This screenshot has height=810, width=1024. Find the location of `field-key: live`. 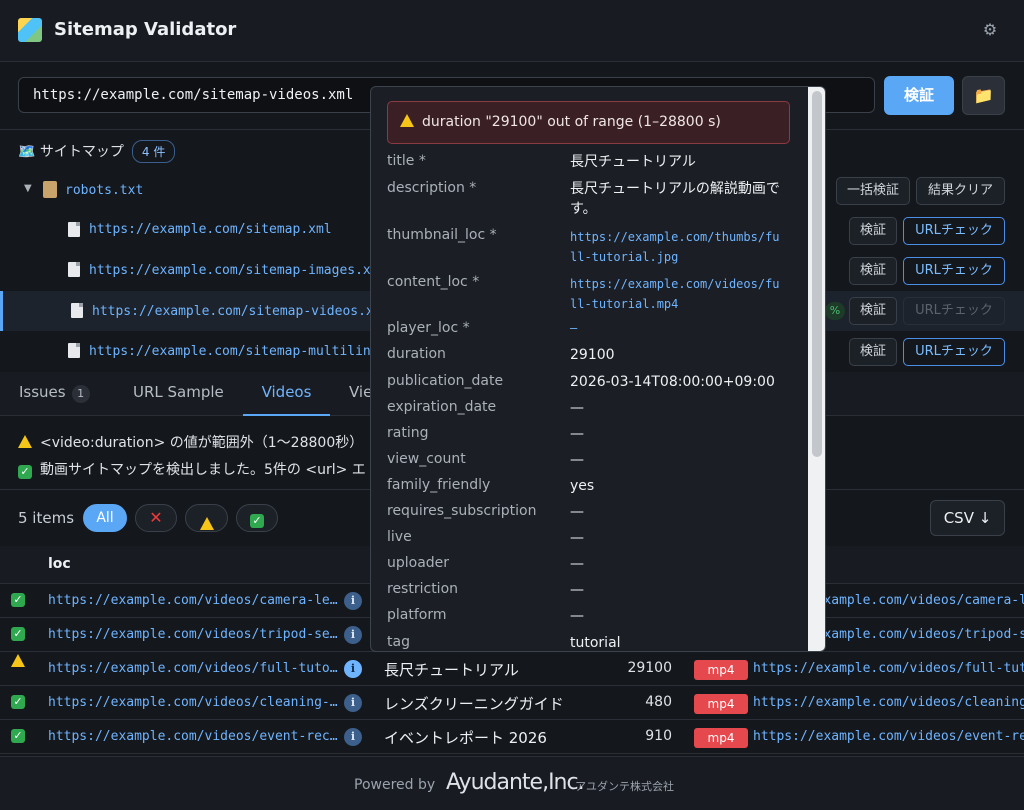

field-key: live is located at coordinates (399, 537).